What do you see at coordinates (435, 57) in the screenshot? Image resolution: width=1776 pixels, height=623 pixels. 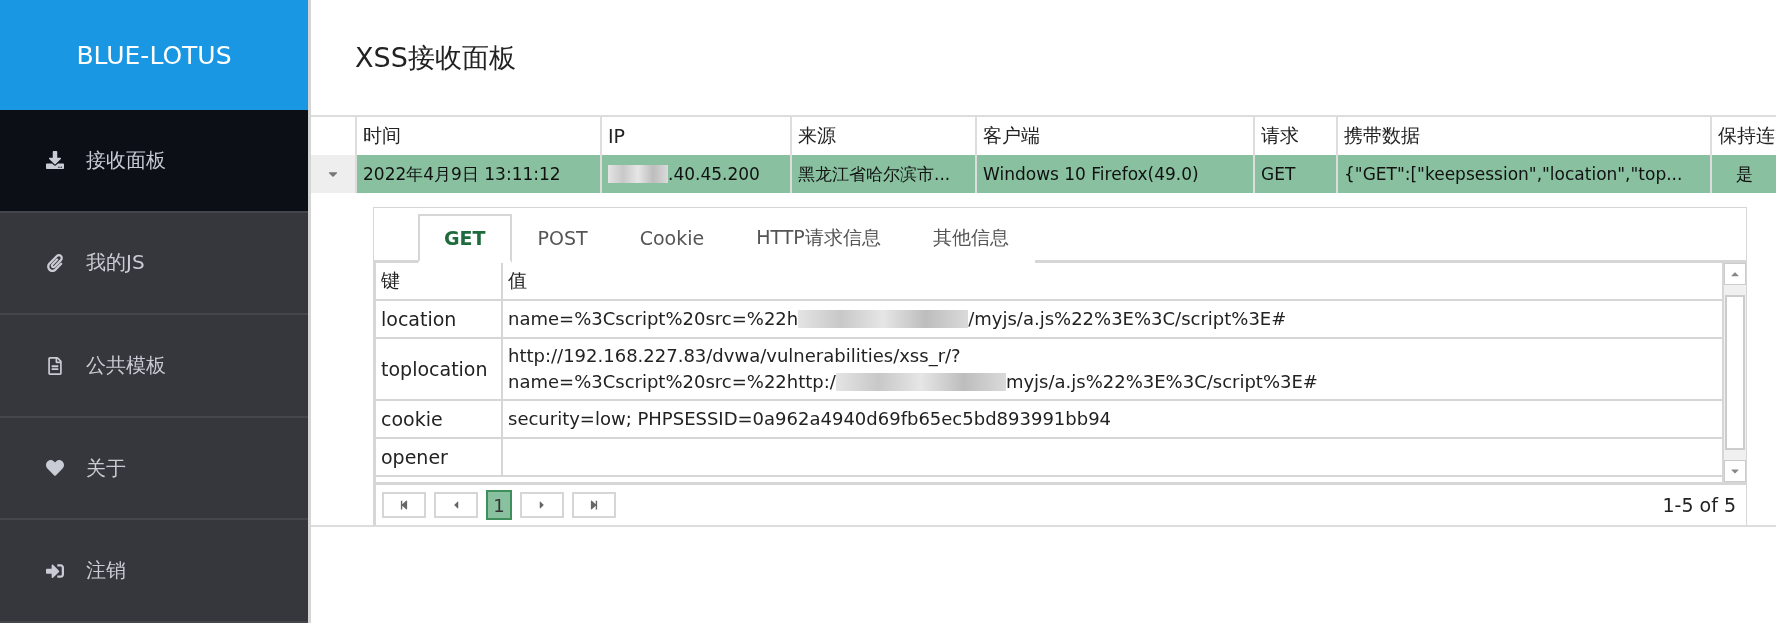 I see `page-title: XSS接收面板` at bounding box center [435, 57].